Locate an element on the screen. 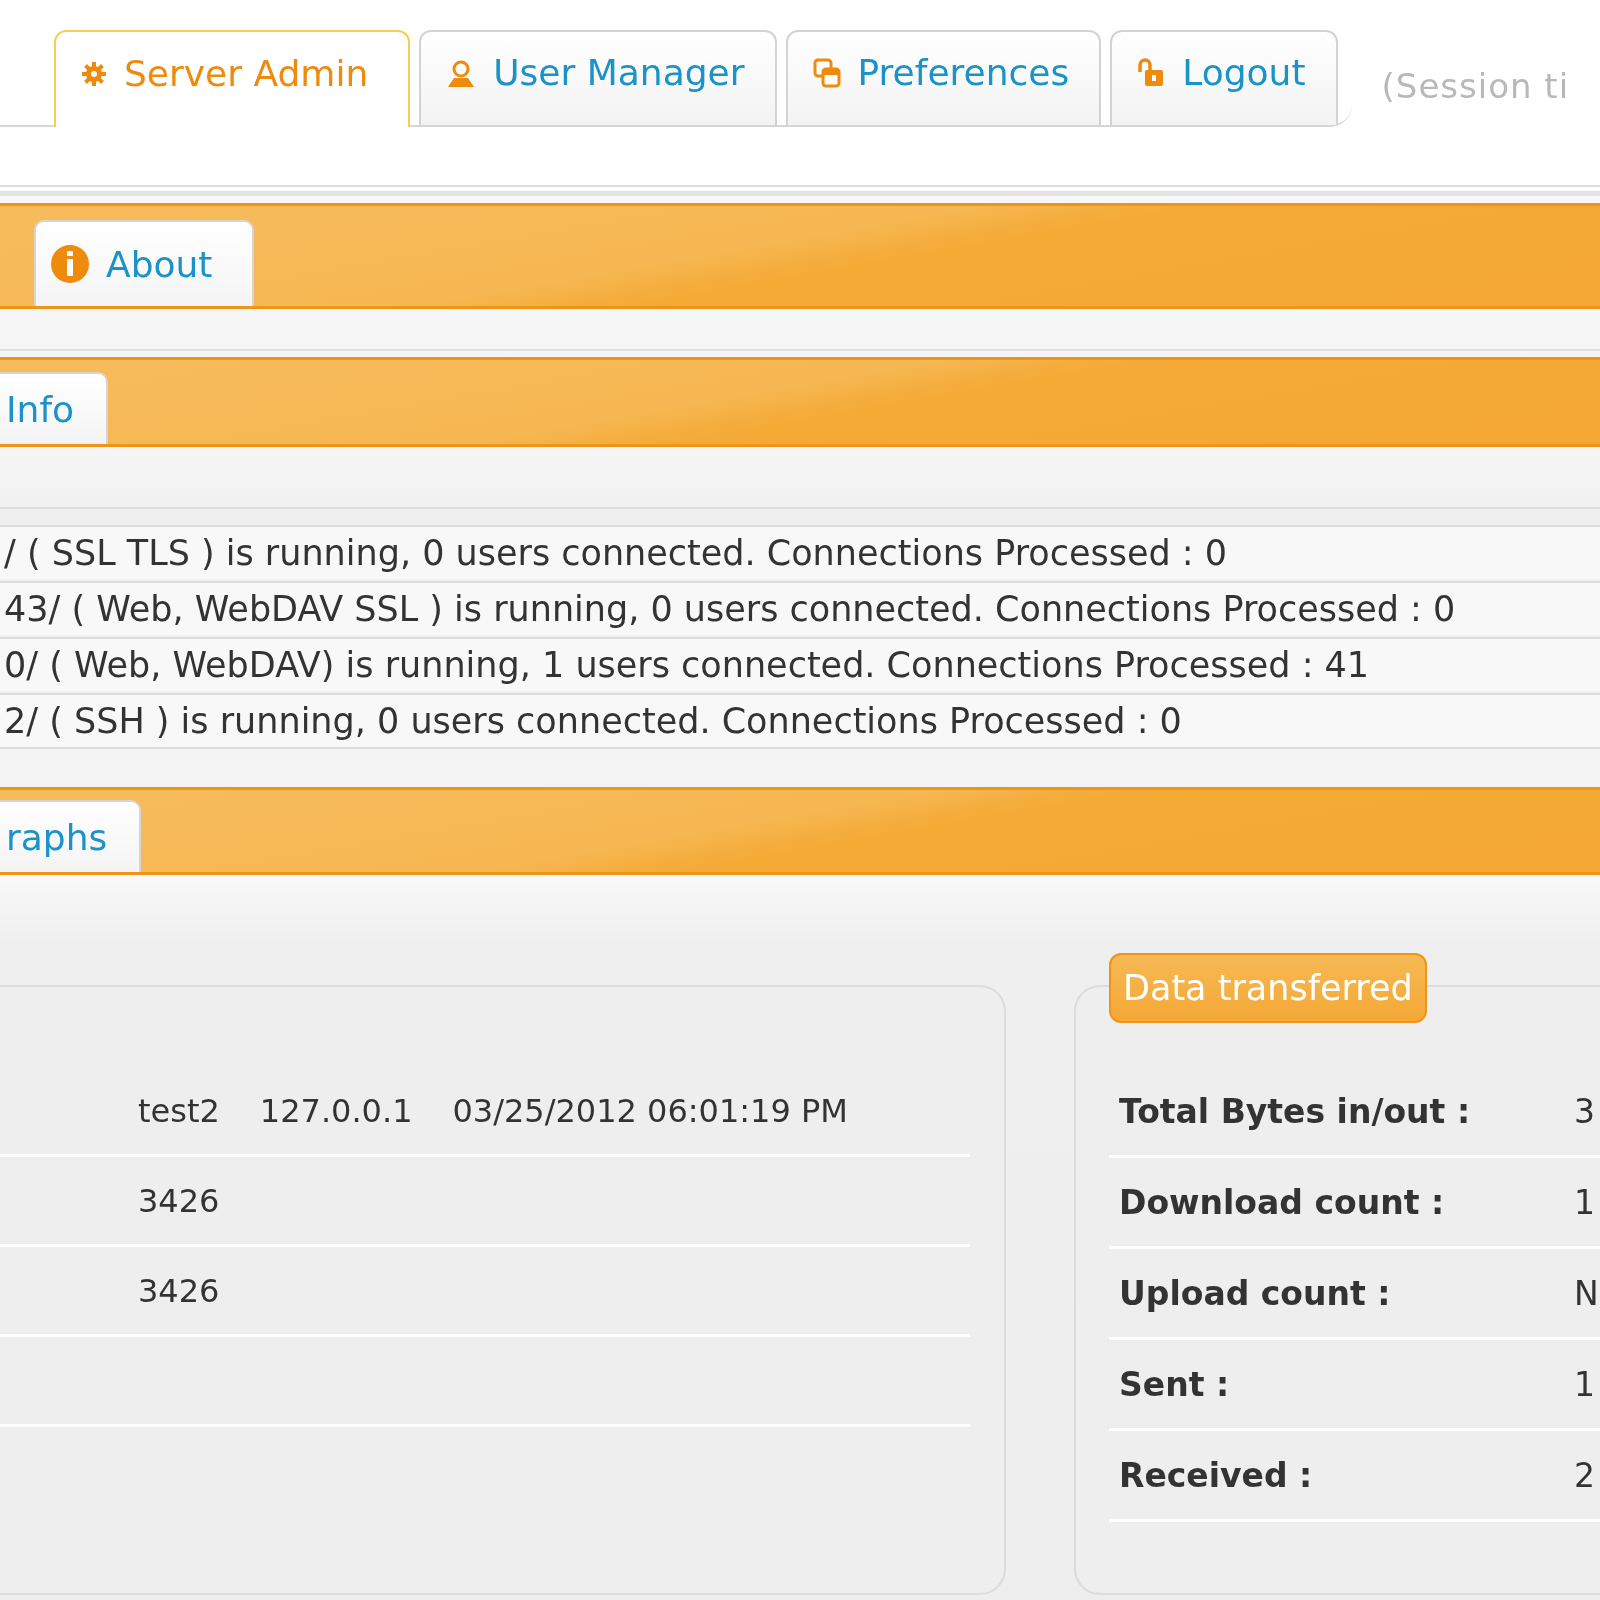 The height and width of the screenshot is (1600, 1600). field-value: 3 is located at coordinates (1584, 1111).